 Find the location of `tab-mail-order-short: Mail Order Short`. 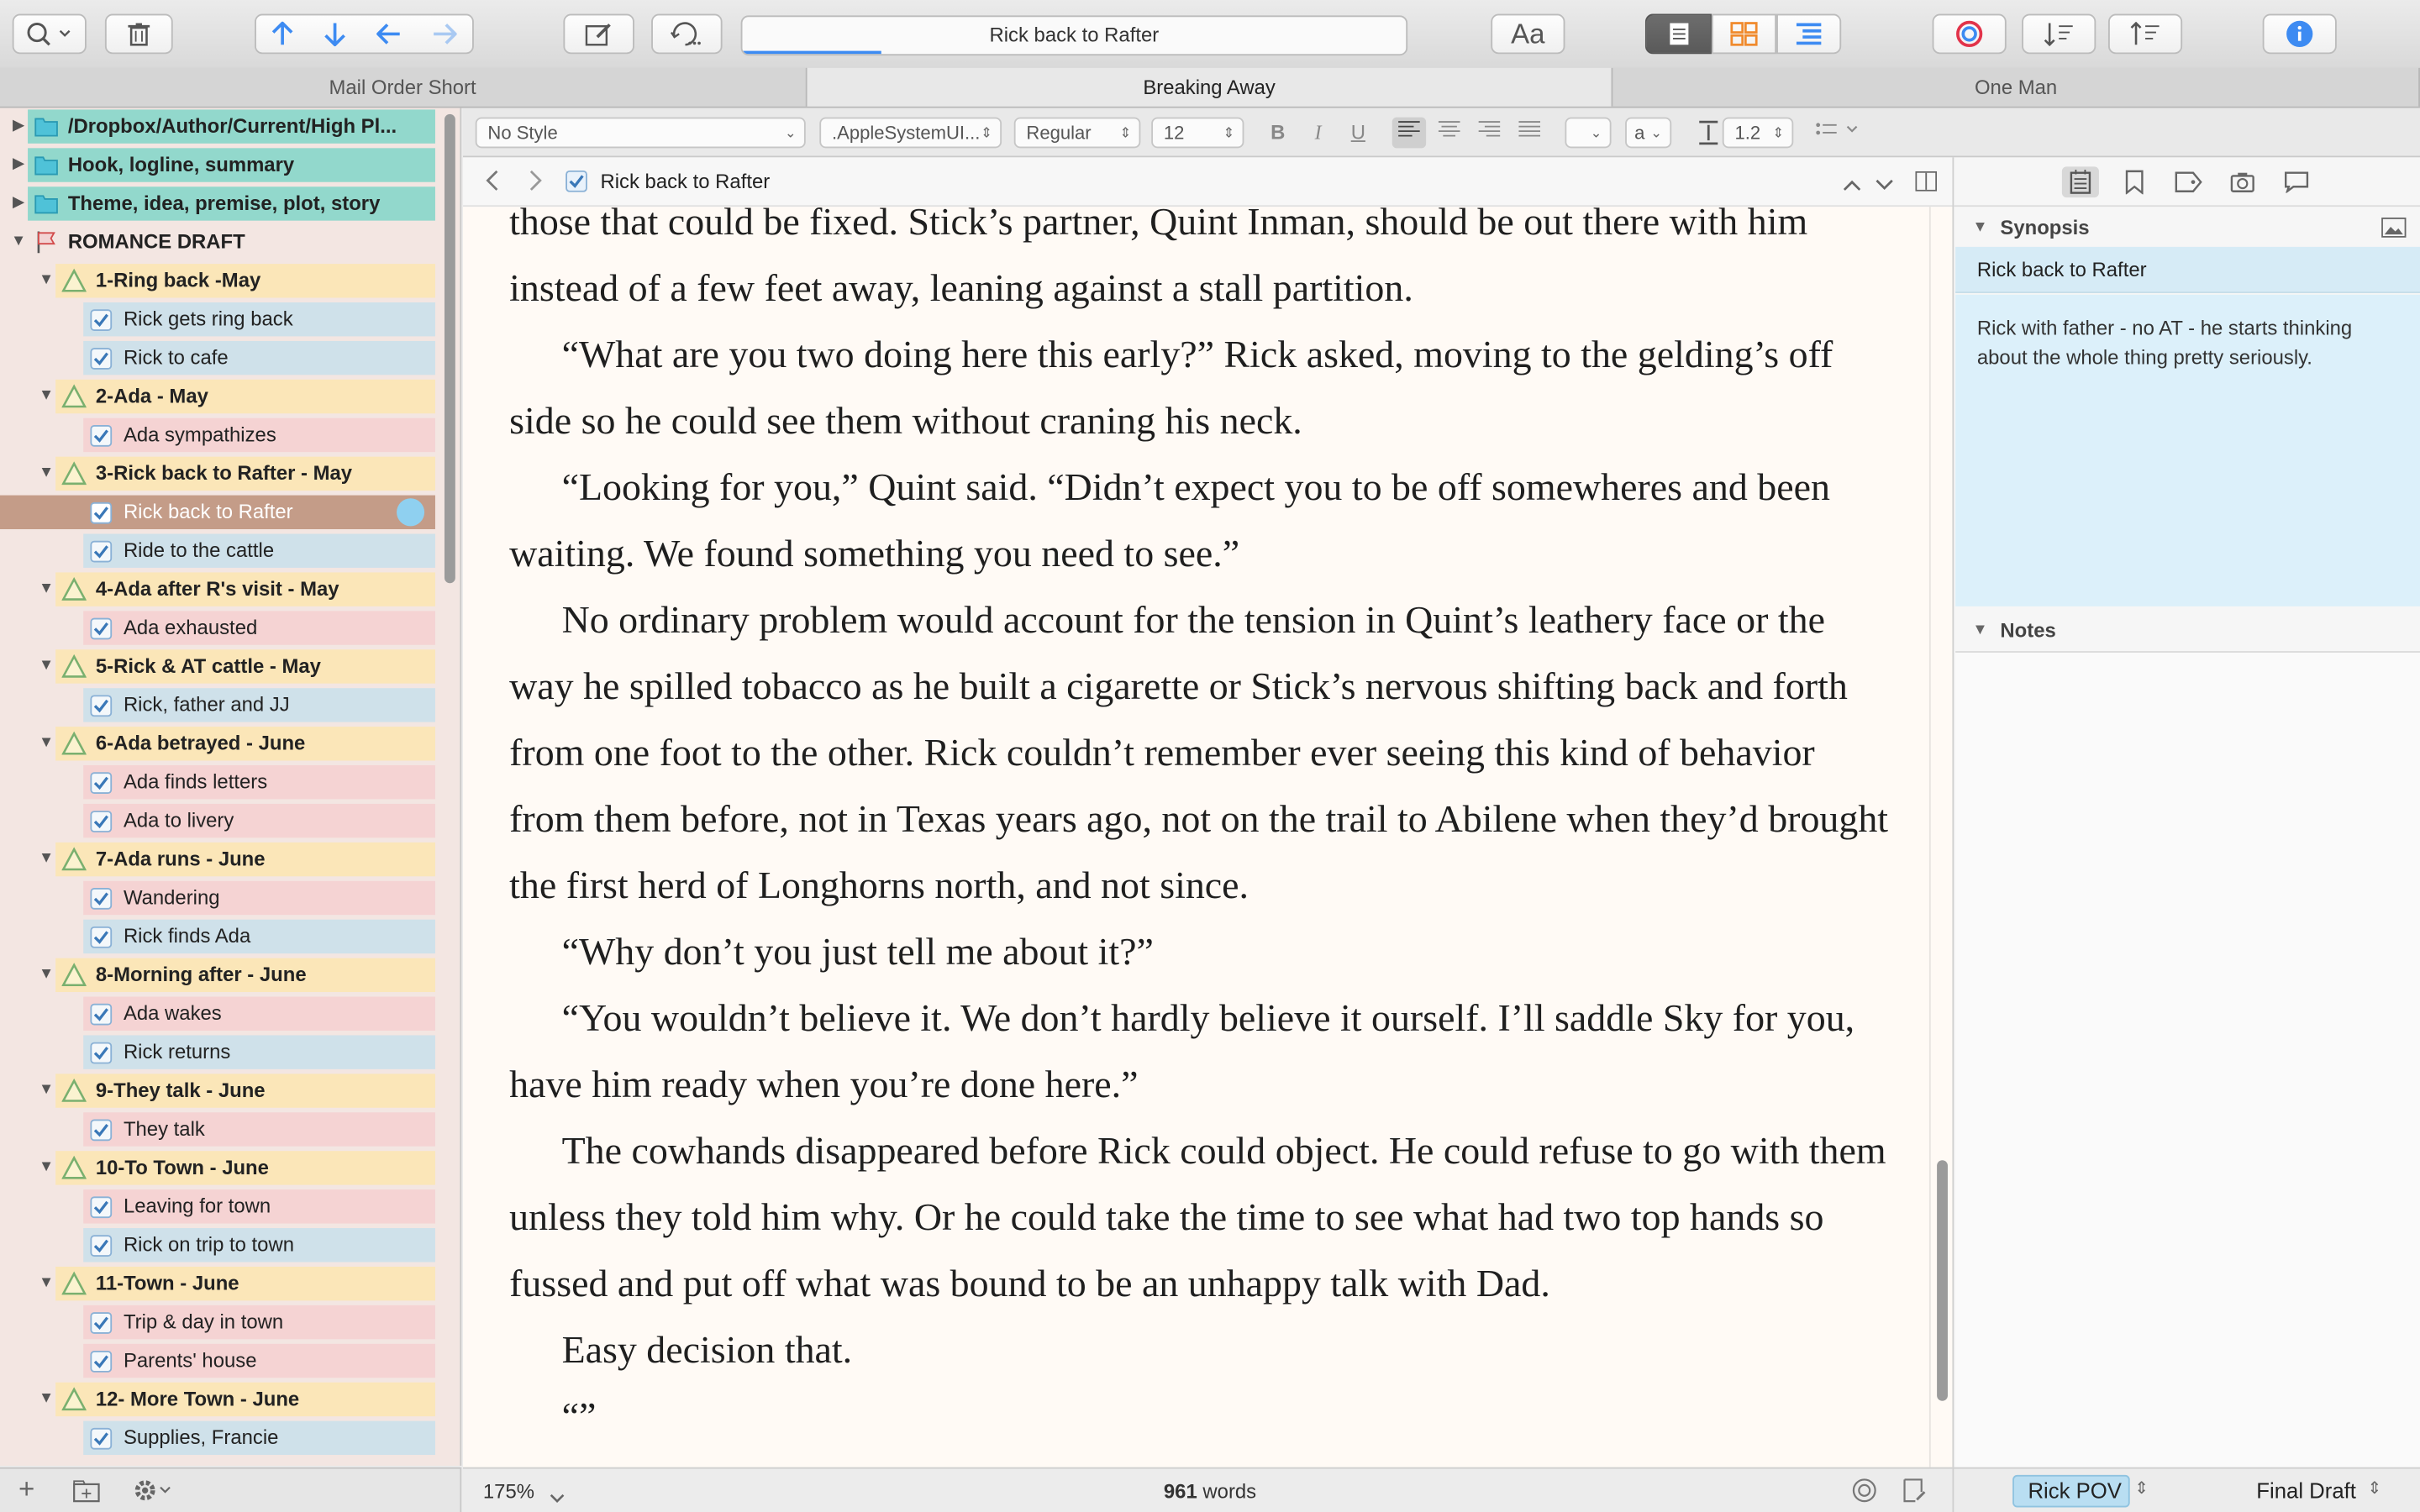

tab-mail-order-short: Mail Order Short is located at coordinates (404, 87).